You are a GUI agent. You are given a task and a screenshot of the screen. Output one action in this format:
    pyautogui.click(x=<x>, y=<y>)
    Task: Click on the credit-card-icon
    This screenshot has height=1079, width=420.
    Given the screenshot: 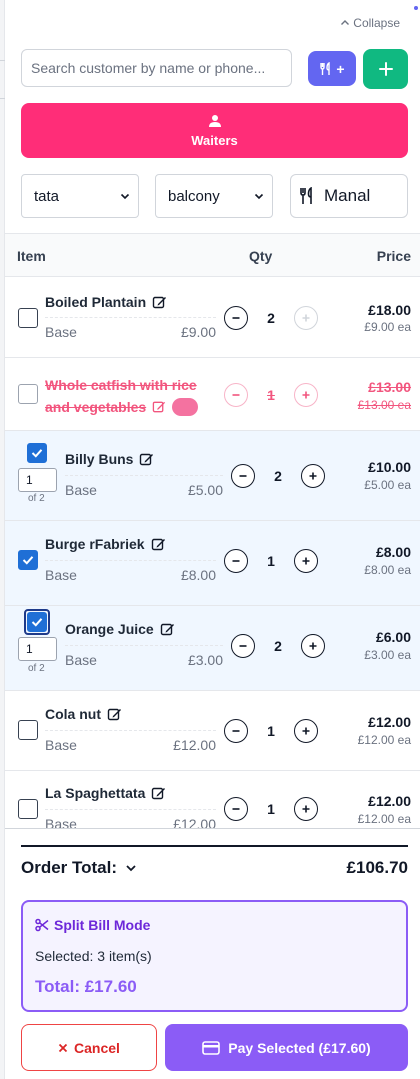 What is the action you would take?
    pyautogui.click(x=211, y=1047)
    